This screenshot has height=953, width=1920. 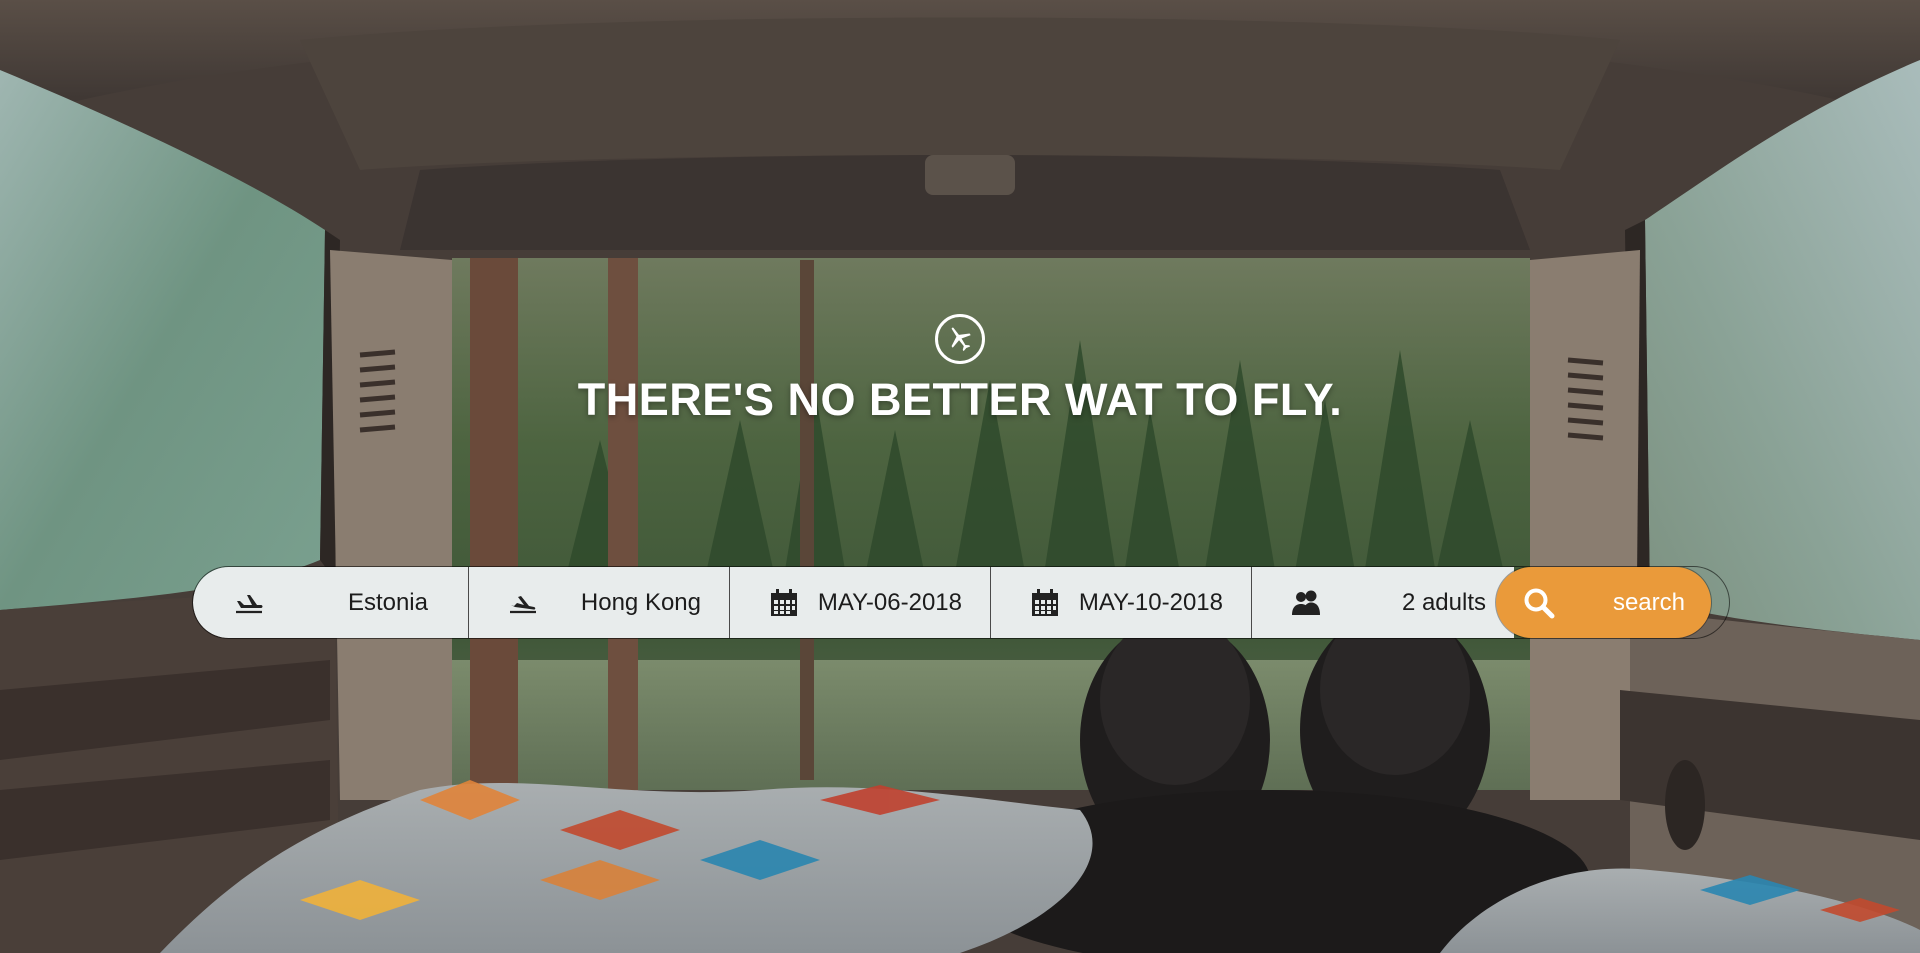 What do you see at coordinates (523, 603) in the screenshot?
I see `plane-arrival-icon` at bounding box center [523, 603].